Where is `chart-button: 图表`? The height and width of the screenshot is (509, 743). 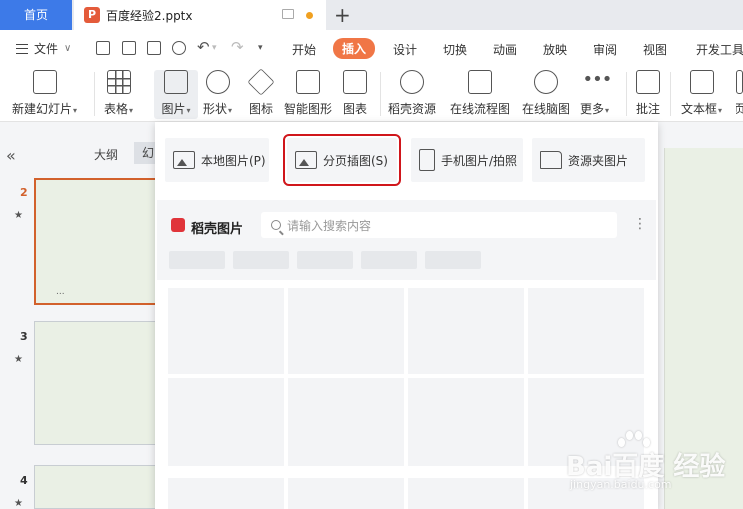
chart-button: 图表 is located at coordinates (355, 93).